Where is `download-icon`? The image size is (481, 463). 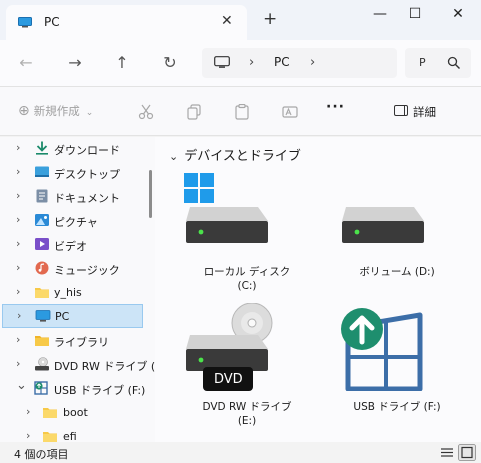 download-icon is located at coordinates (42, 148).